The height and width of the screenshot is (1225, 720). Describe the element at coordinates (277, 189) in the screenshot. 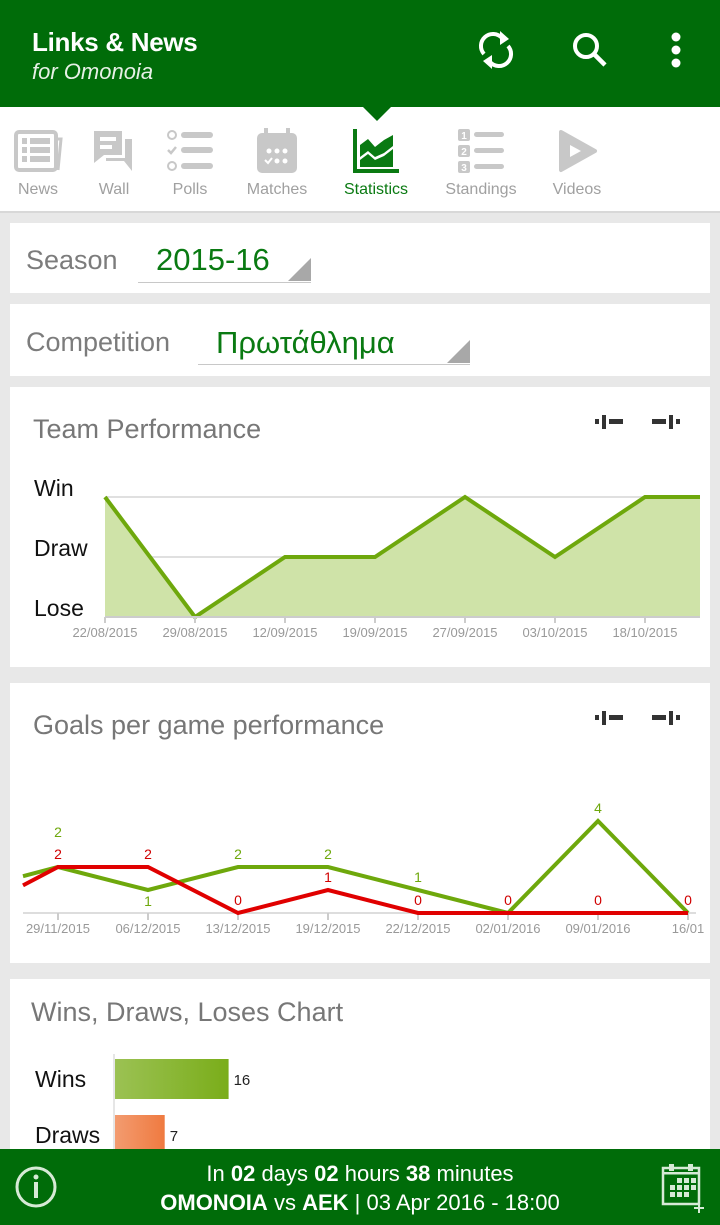

I see `tab-label: Matches` at that location.